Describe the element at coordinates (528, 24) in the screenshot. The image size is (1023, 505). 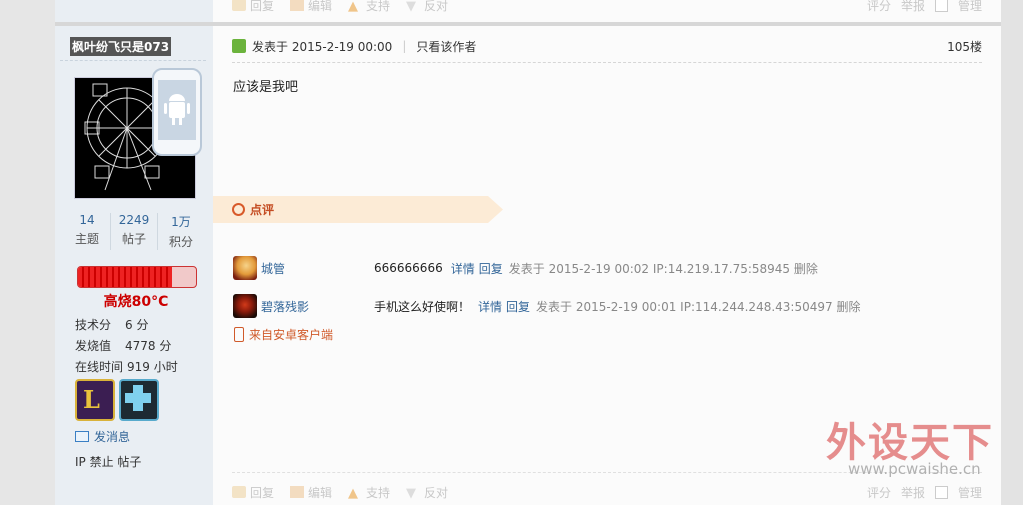
I see `post-separator` at that location.